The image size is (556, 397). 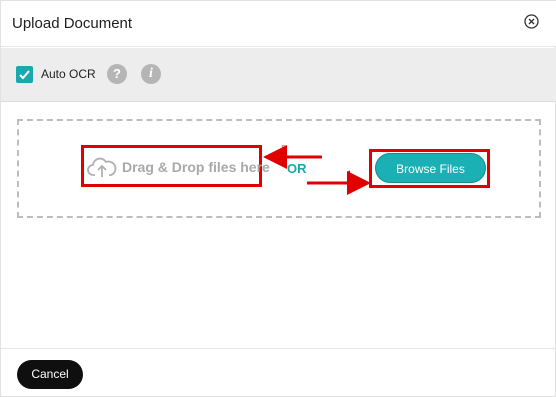 What do you see at coordinates (278, 24) in the screenshot?
I see `dialog-header: Upload Document` at bounding box center [278, 24].